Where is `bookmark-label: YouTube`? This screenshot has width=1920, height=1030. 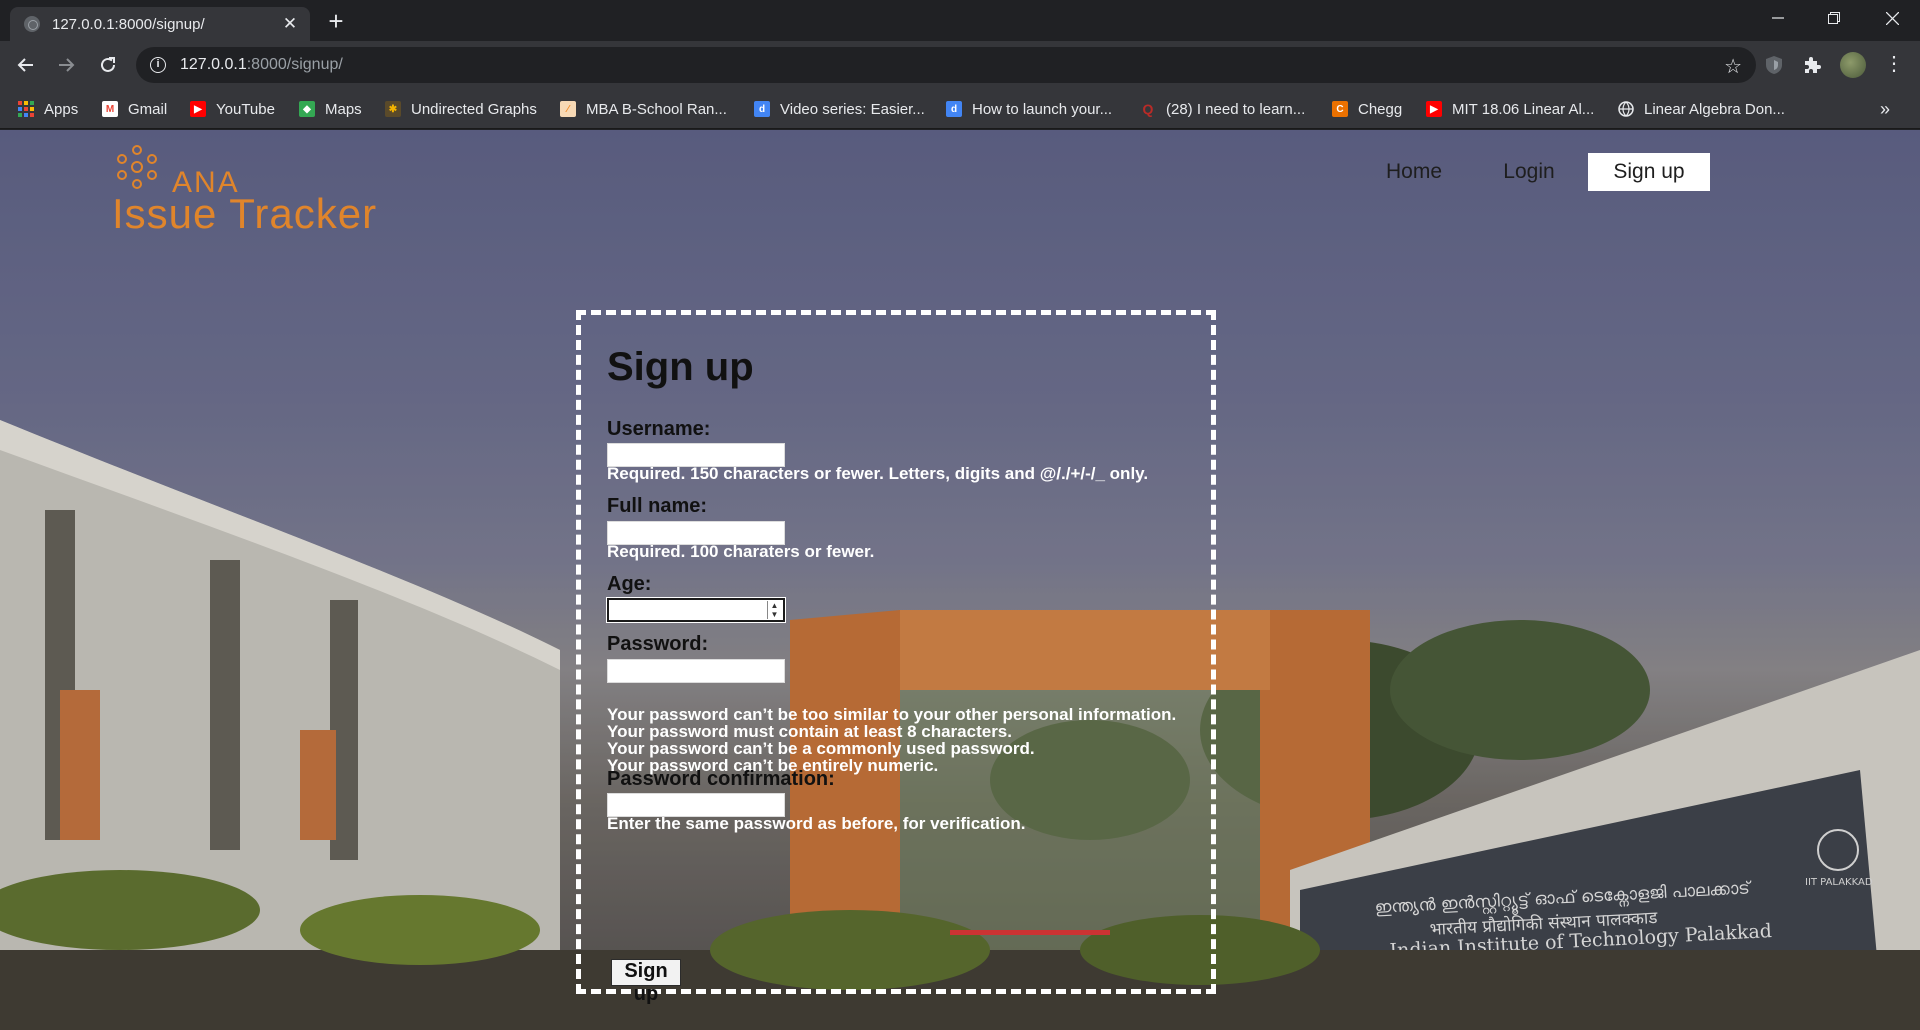 bookmark-label: YouTube is located at coordinates (245, 109).